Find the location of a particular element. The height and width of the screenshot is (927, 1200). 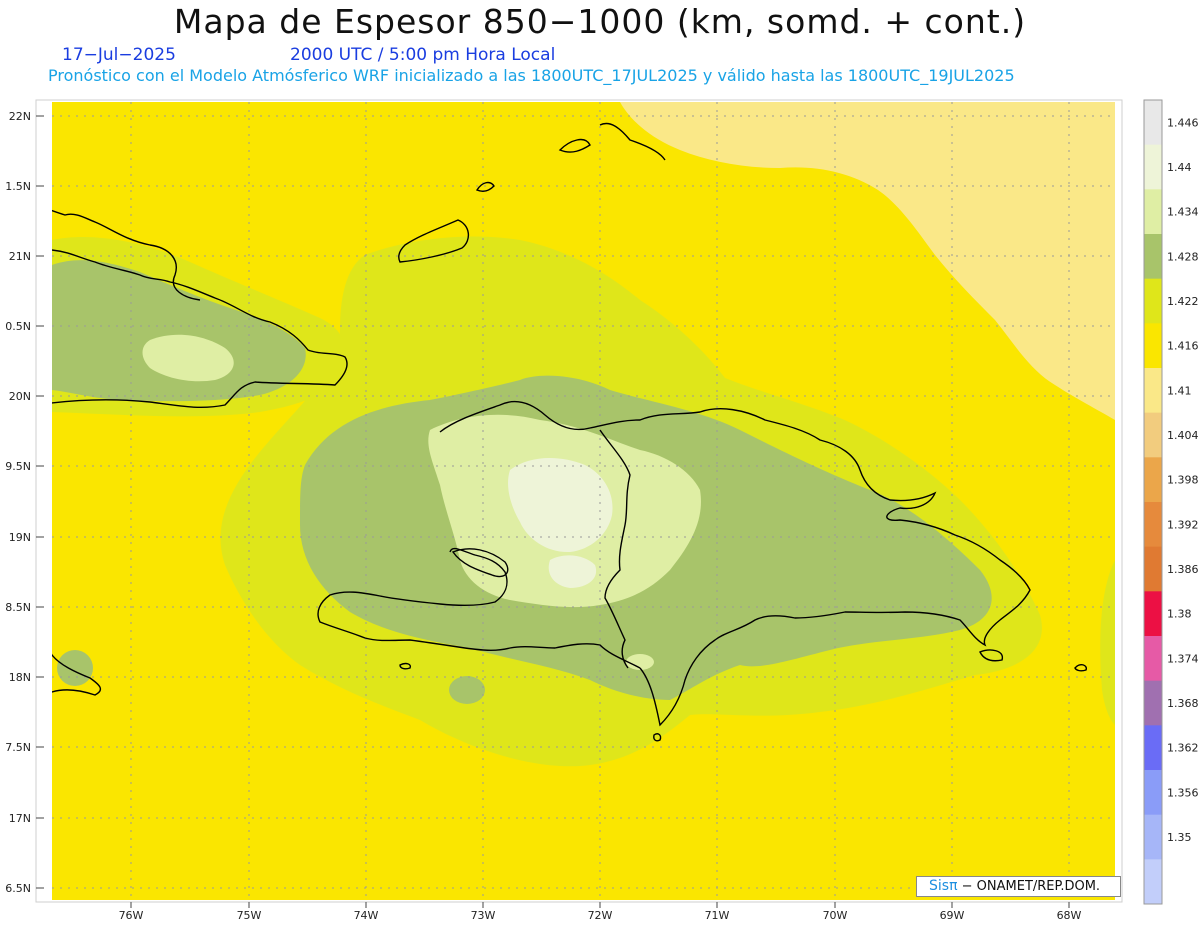

colorbar-label: 1.434 is located at coordinates (1183, 212).